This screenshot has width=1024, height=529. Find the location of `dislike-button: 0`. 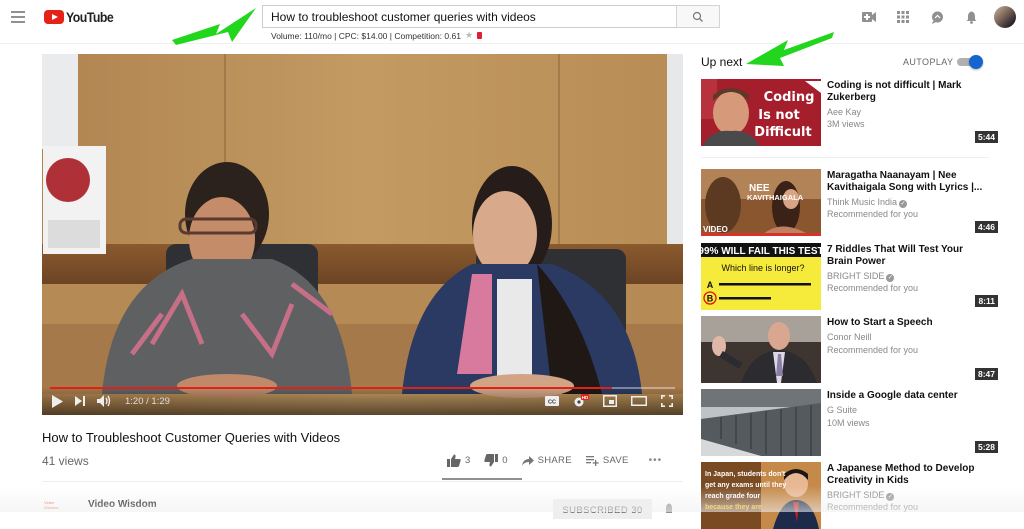

dislike-button: 0 is located at coordinates (495, 460).